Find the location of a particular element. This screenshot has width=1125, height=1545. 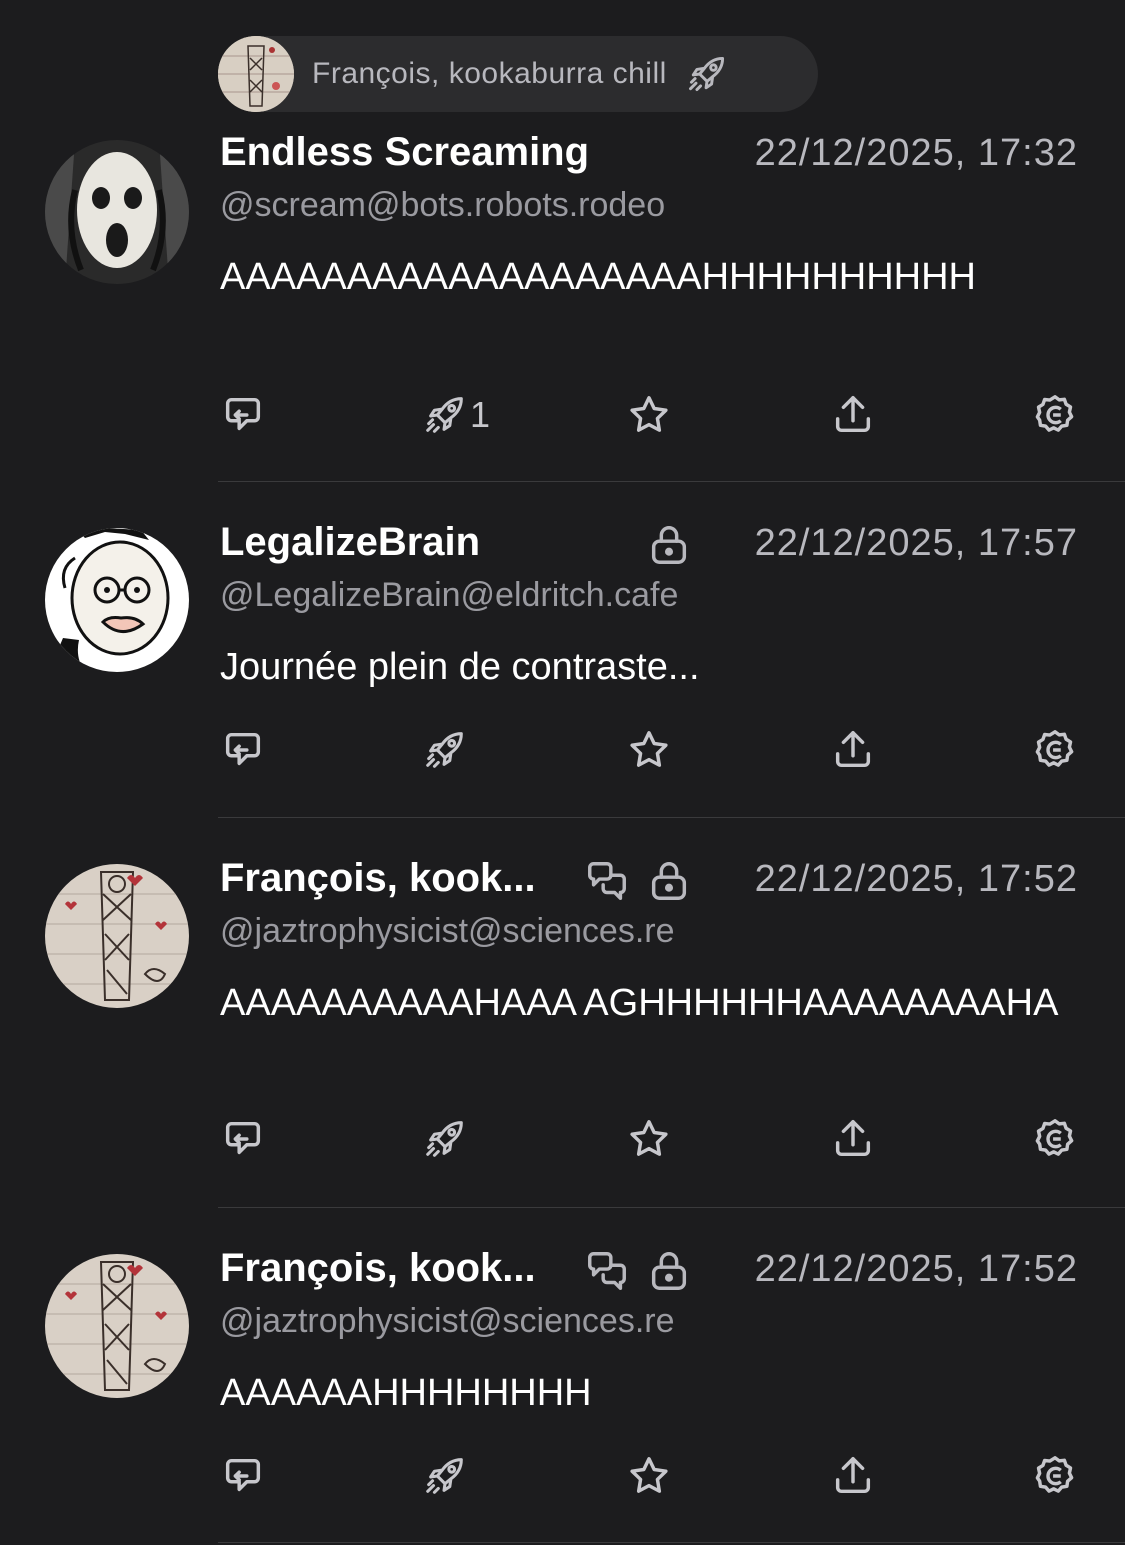

display-name: LegalizeBrain is located at coordinates (350, 542).